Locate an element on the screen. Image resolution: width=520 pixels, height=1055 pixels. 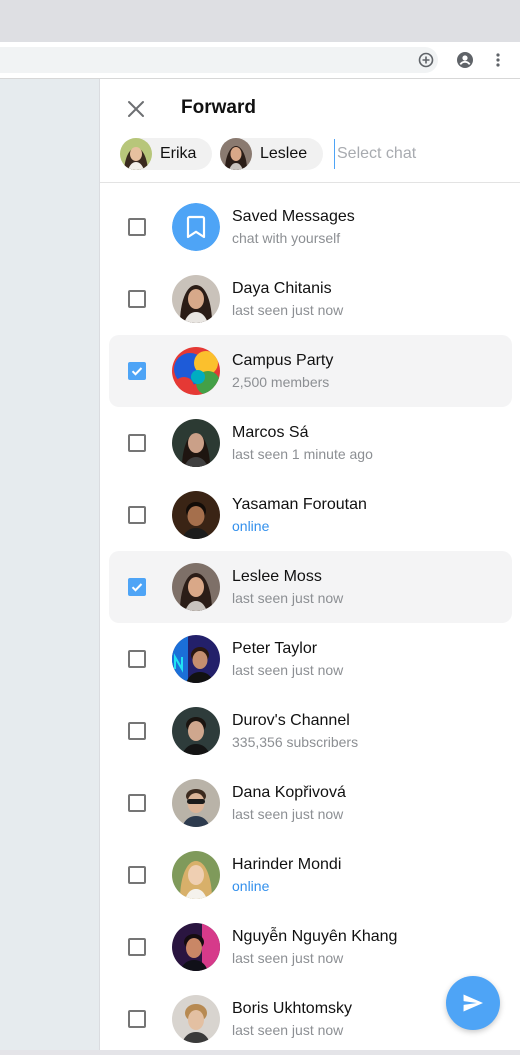
send-button is located at coordinates (473, 1003).